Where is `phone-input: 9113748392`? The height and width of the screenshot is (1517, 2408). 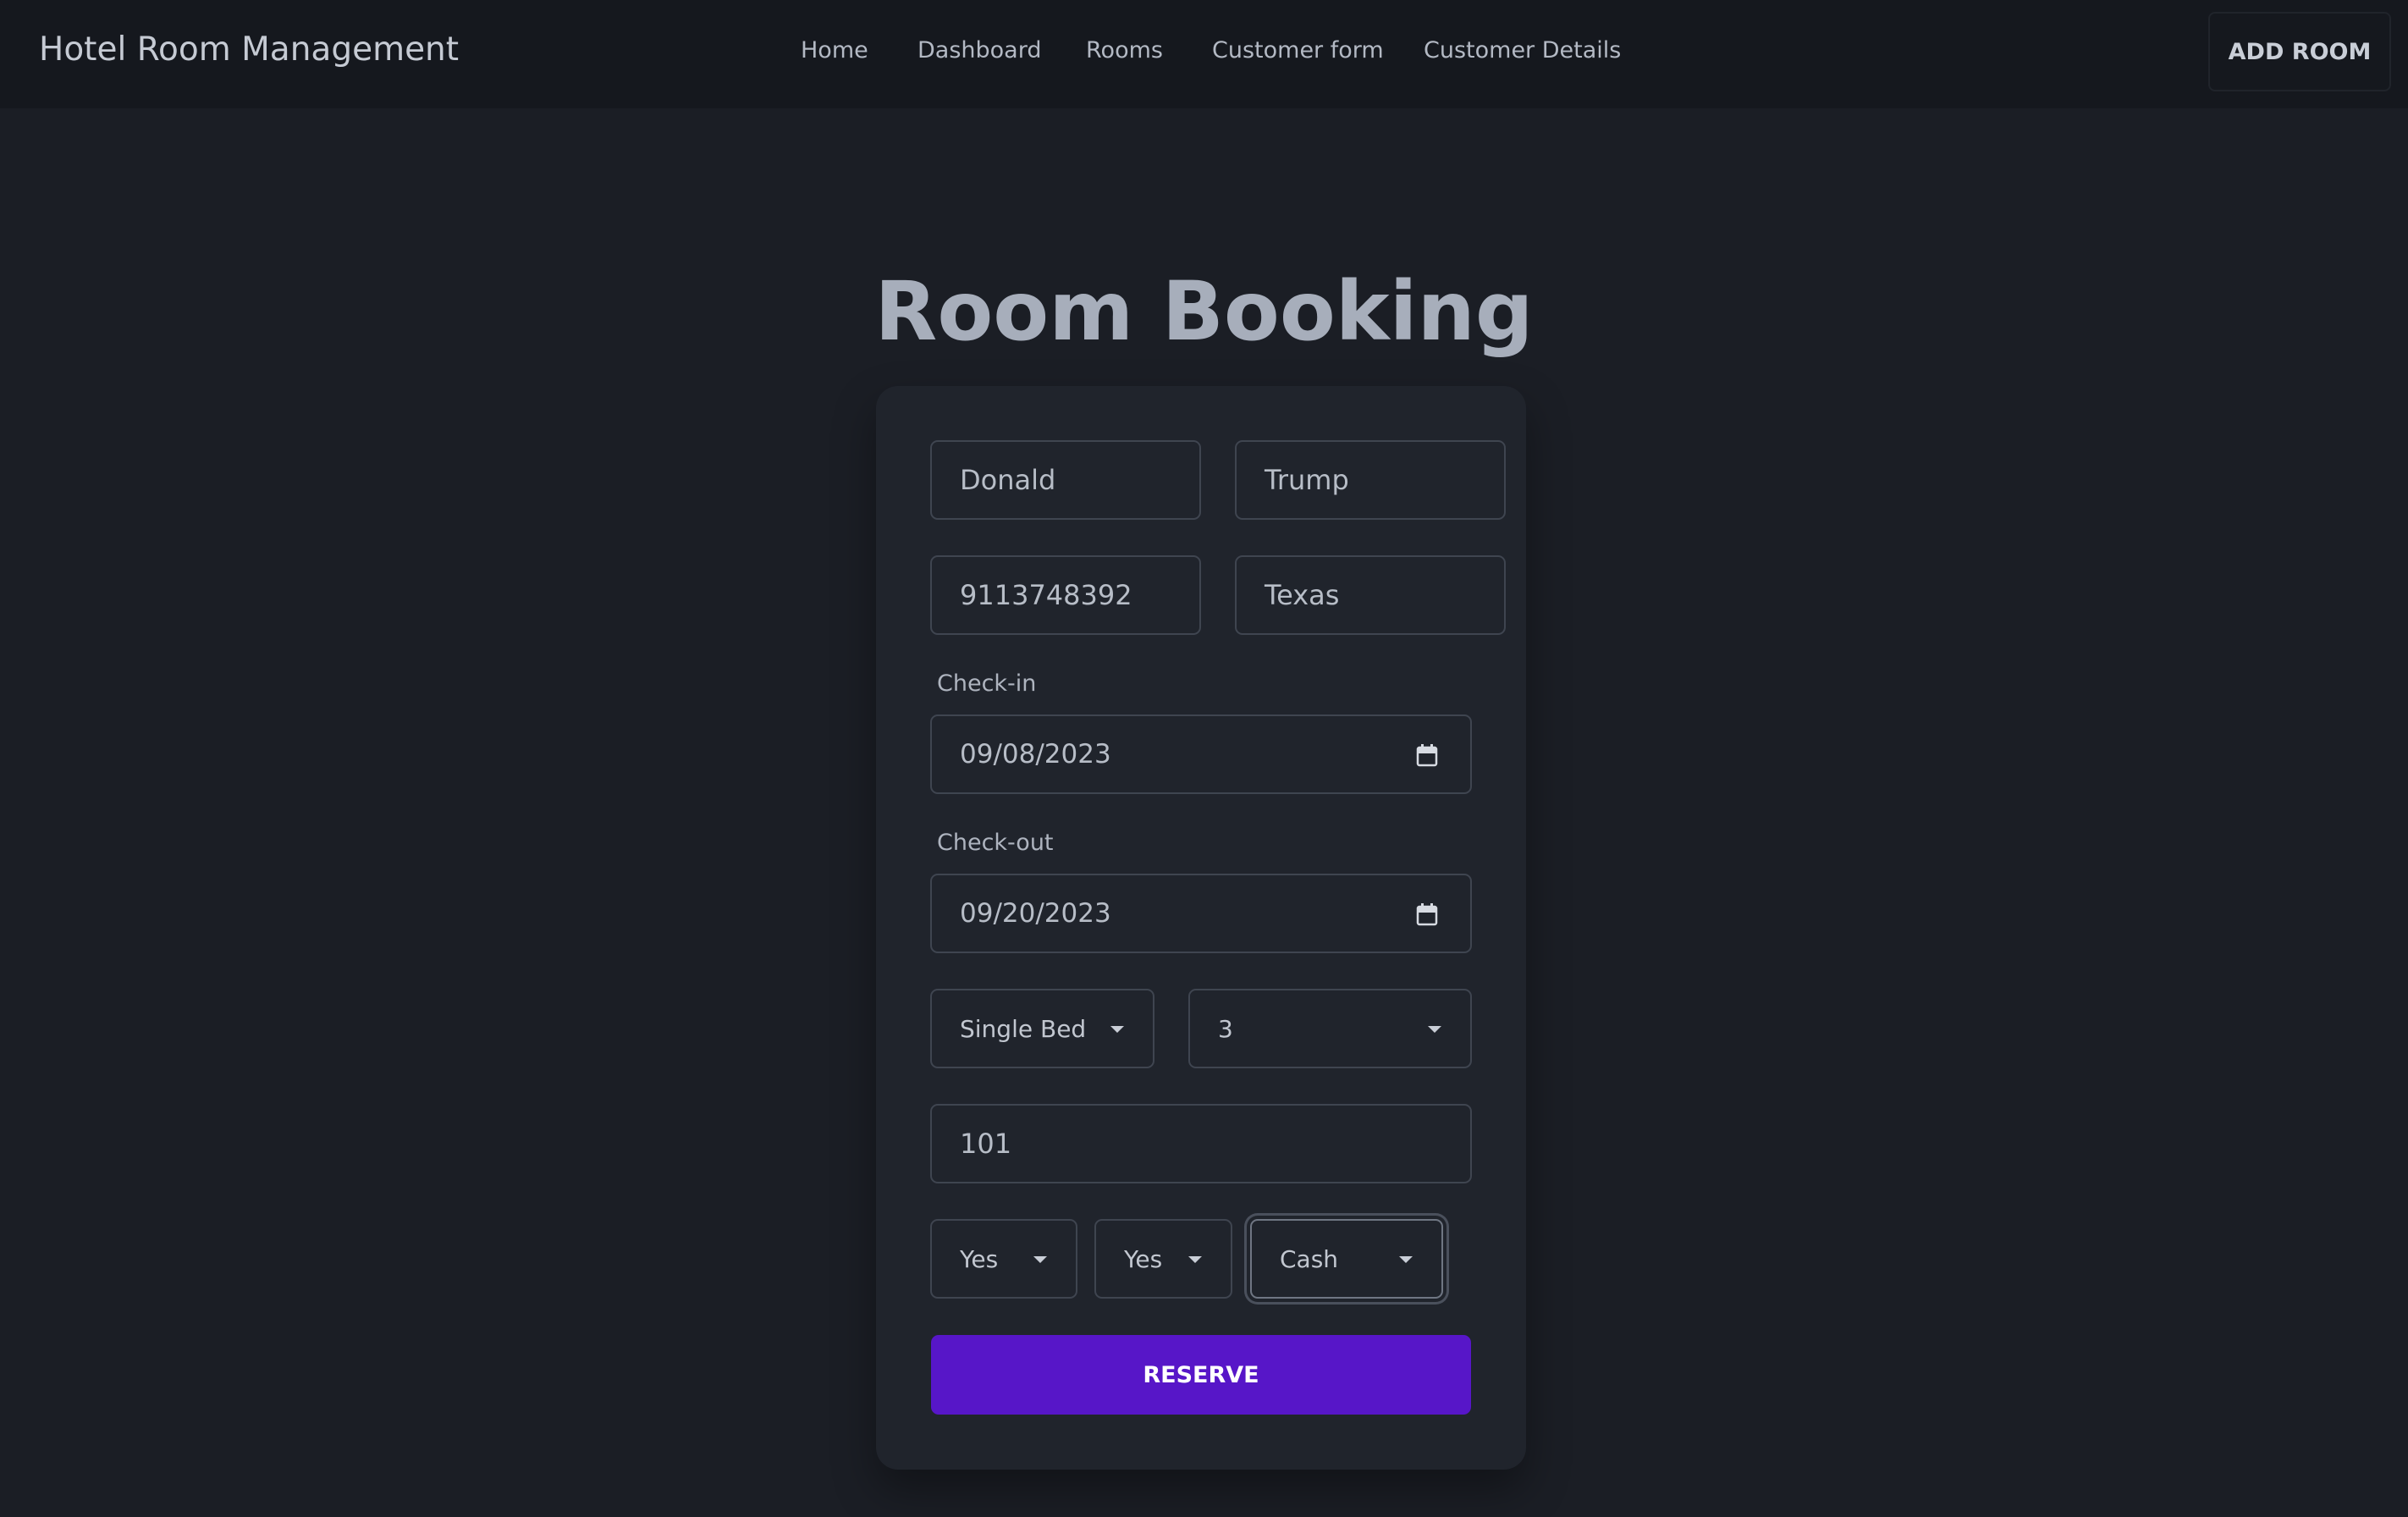
phone-input: 9113748392 is located at coordinates (1065, 595).